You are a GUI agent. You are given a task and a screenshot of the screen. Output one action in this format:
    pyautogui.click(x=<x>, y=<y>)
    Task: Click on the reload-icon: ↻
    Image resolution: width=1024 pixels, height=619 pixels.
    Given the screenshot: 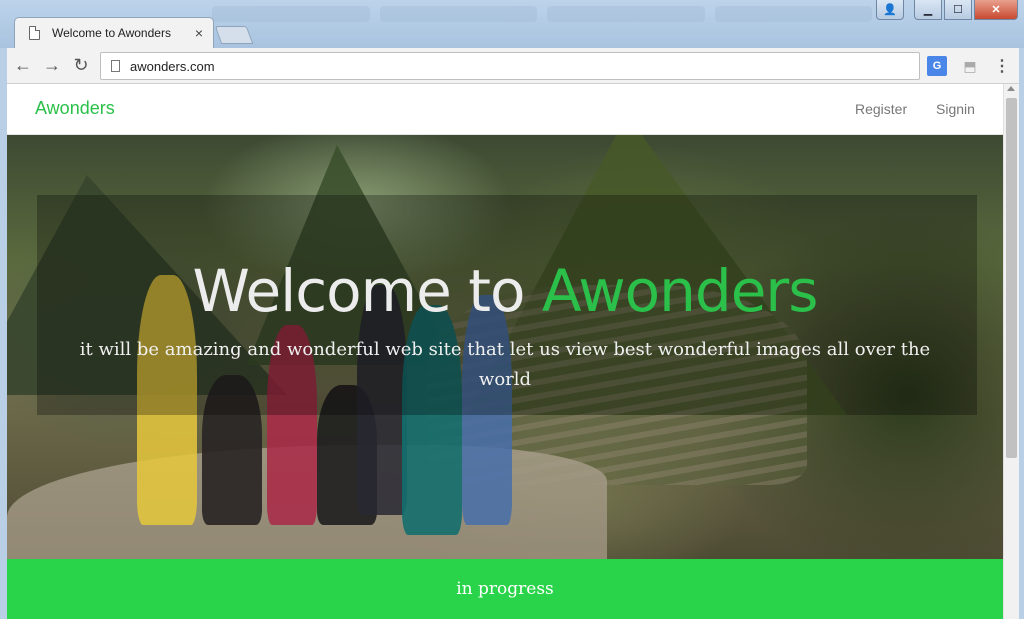 What is the action you would take?
    pyautogui.click(x=81, y=66)
    